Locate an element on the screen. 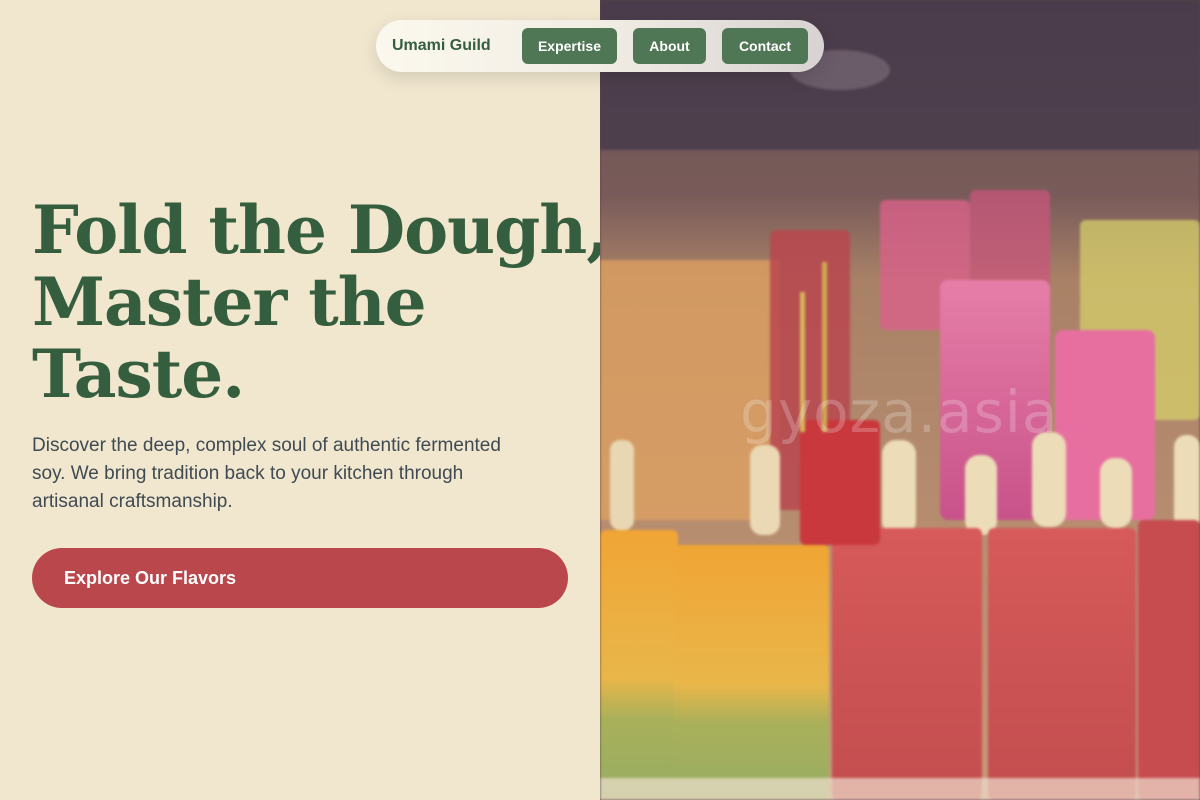 The width and height of the screenshot is (1200, 800). top-nav: Umami Guild Expertise About Contact is located at coordinates (600, 46).